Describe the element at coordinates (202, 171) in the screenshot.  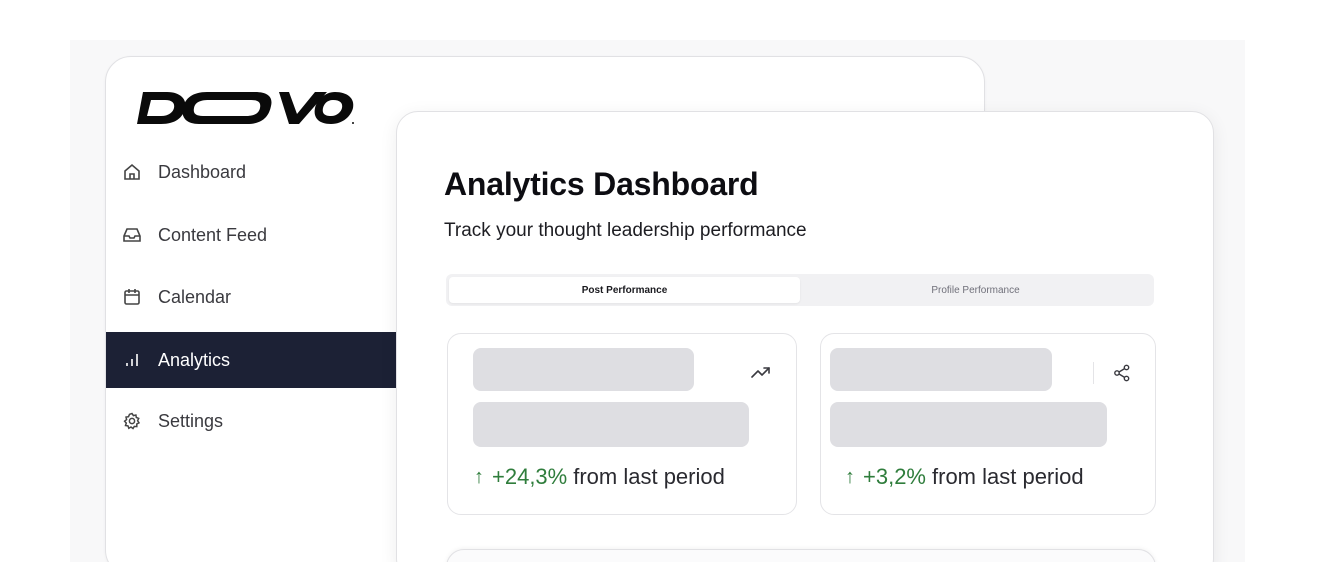
I see `sidebar-item-label: Dashboard` at that location.